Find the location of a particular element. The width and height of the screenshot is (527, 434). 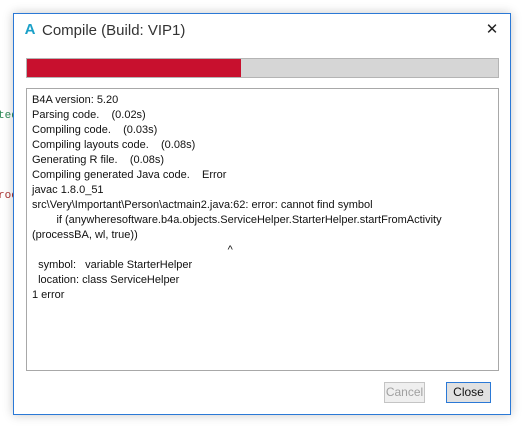

dialog-titlebar: A Compile (Build: VIP1) ✕ is located at coordinates (262, 31).